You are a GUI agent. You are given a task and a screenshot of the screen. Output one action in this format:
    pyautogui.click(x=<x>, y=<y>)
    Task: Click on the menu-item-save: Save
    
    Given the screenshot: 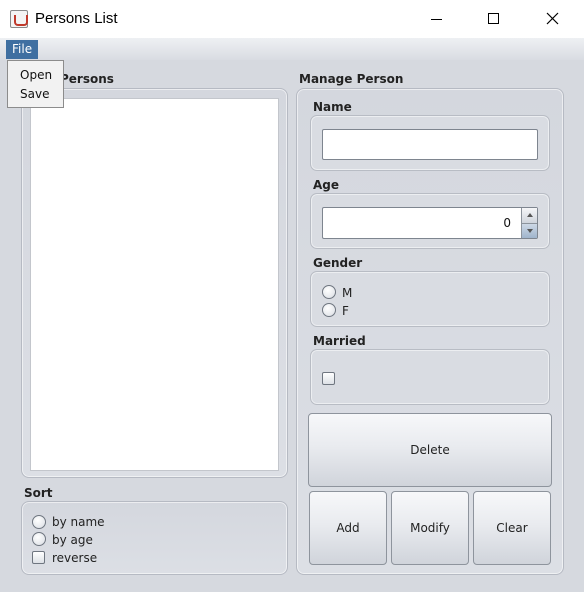 What is the action you would take?
    pyautogui.click(x=34, y=94)
    